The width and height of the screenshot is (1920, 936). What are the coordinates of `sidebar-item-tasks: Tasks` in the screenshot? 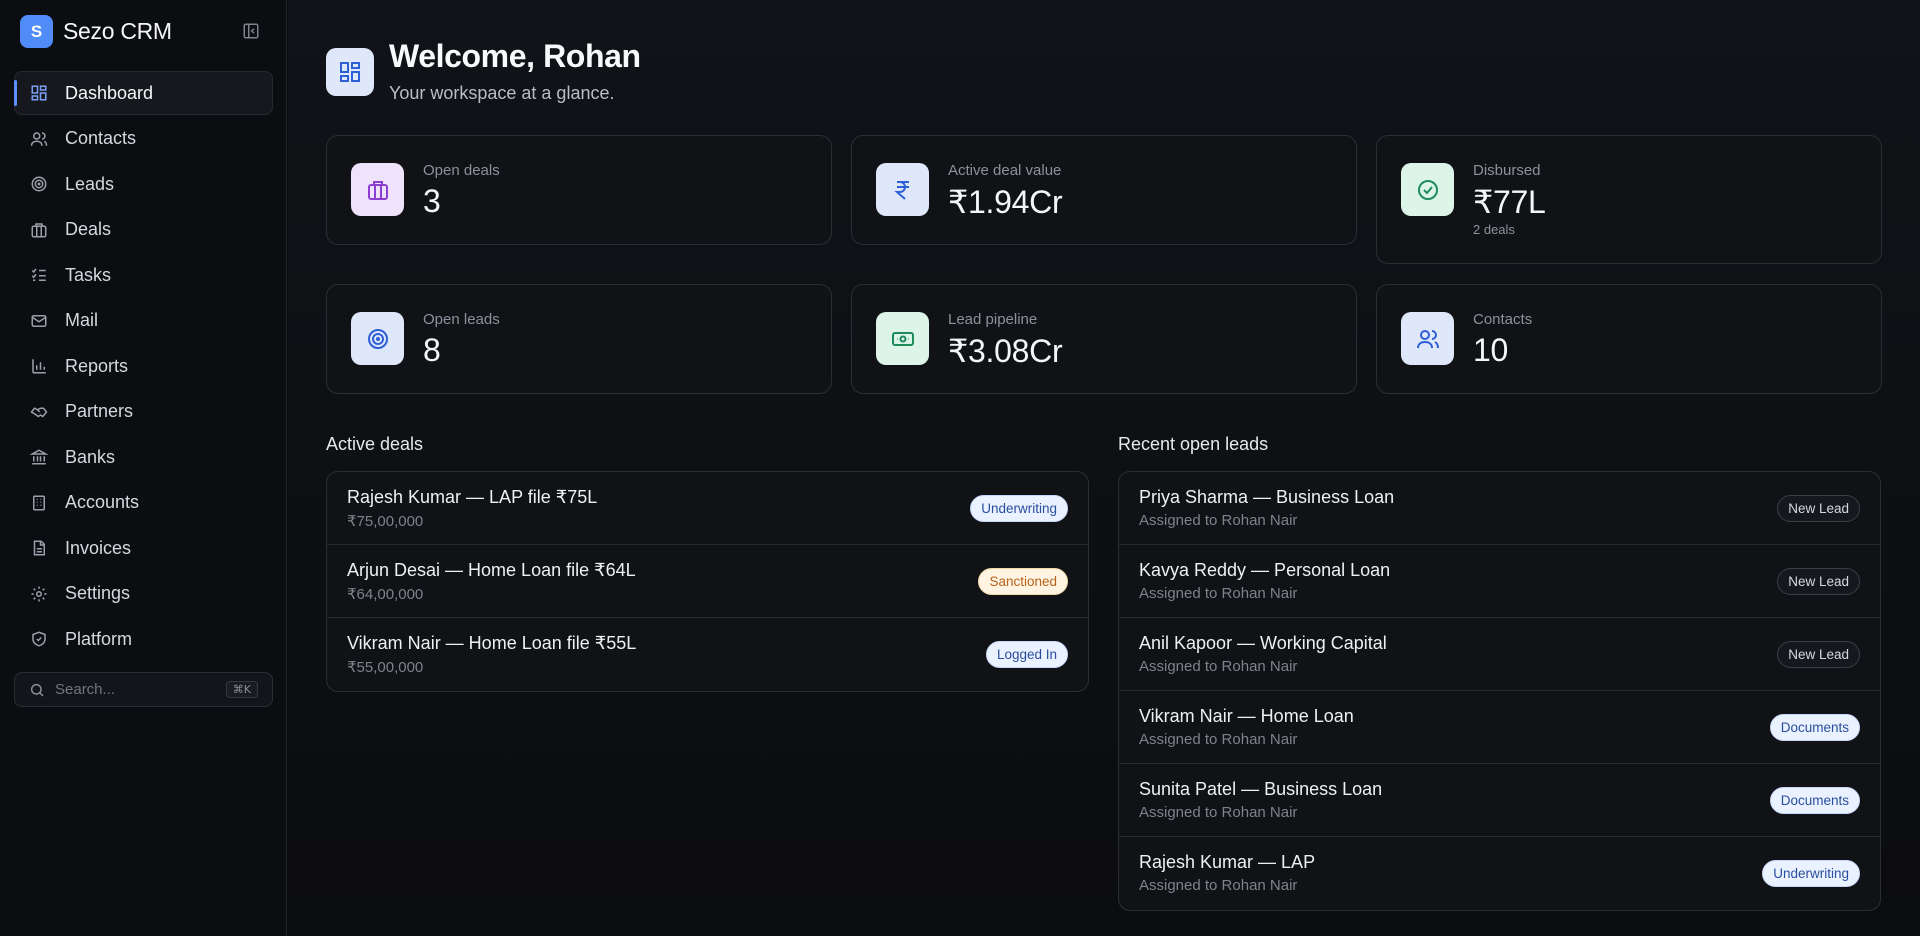 It's located at (143, 275).